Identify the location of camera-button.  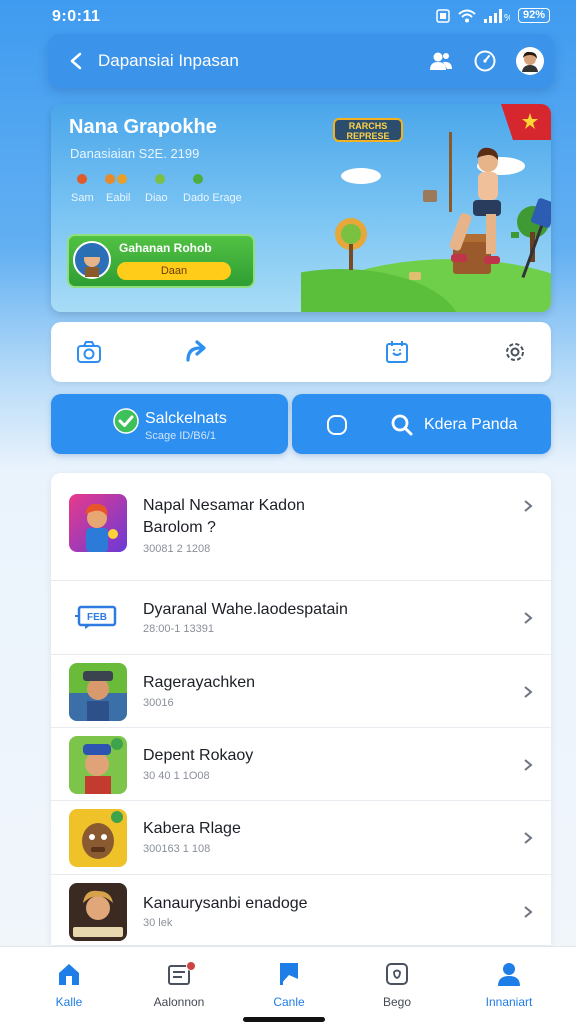
(89, 352).